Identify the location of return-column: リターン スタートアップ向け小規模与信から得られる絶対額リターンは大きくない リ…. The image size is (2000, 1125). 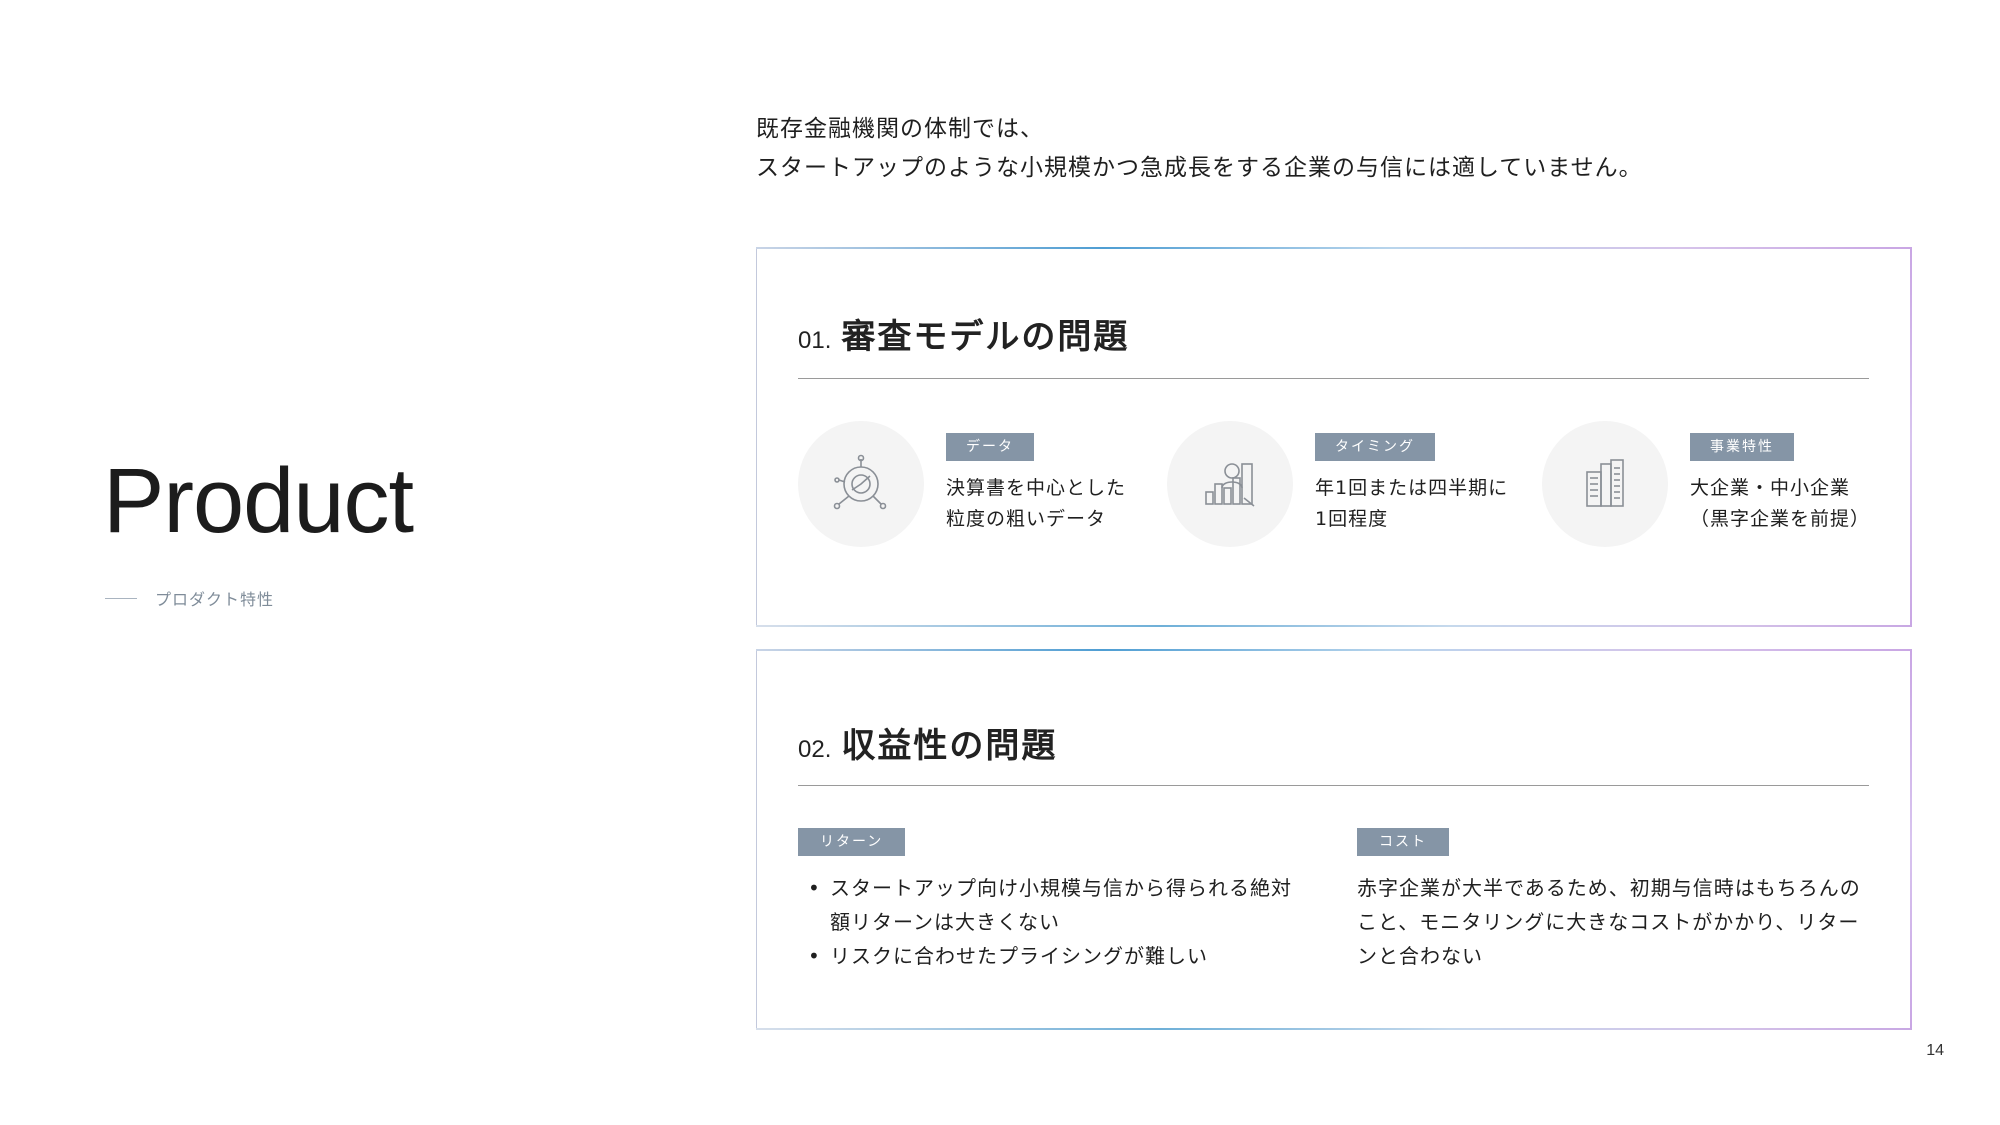
(1053, 900).